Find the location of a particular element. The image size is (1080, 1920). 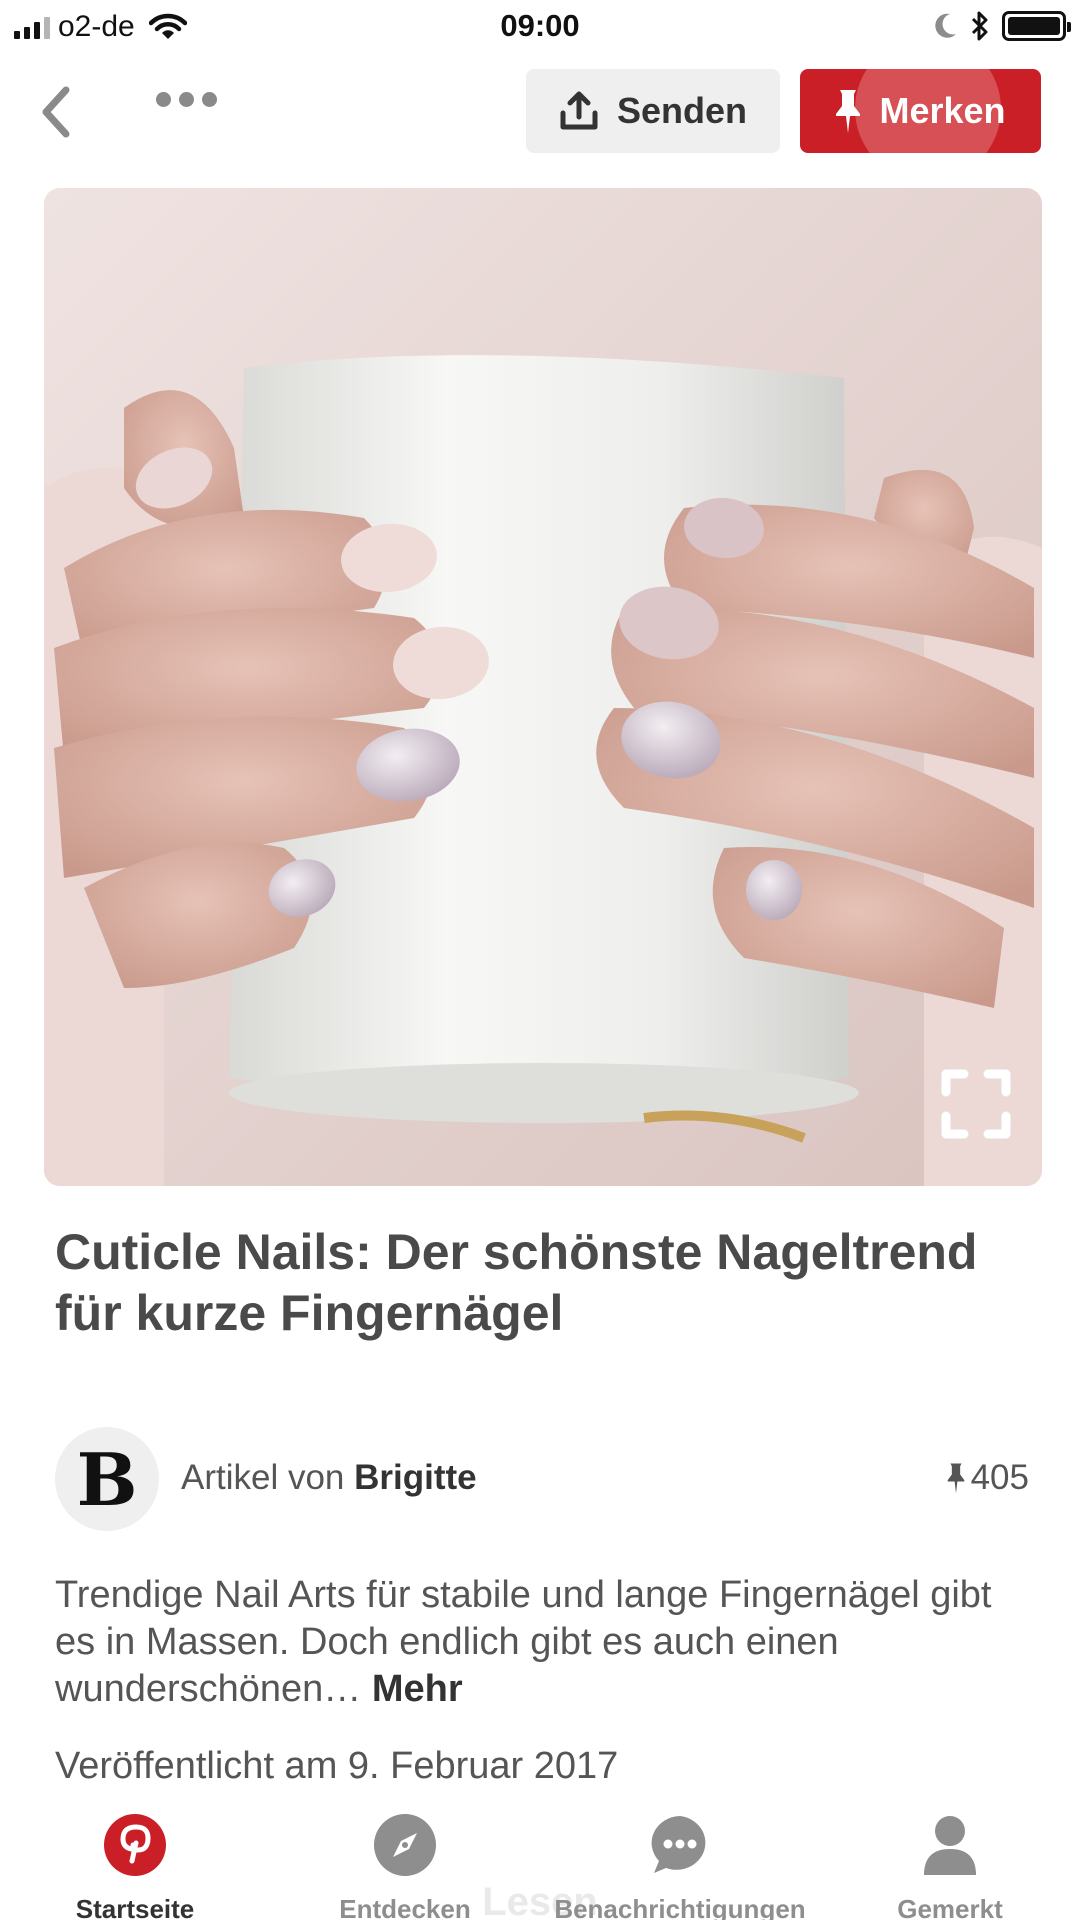

source-attribution: Artikel von Brigitte is located at coordinates (329, 1478).